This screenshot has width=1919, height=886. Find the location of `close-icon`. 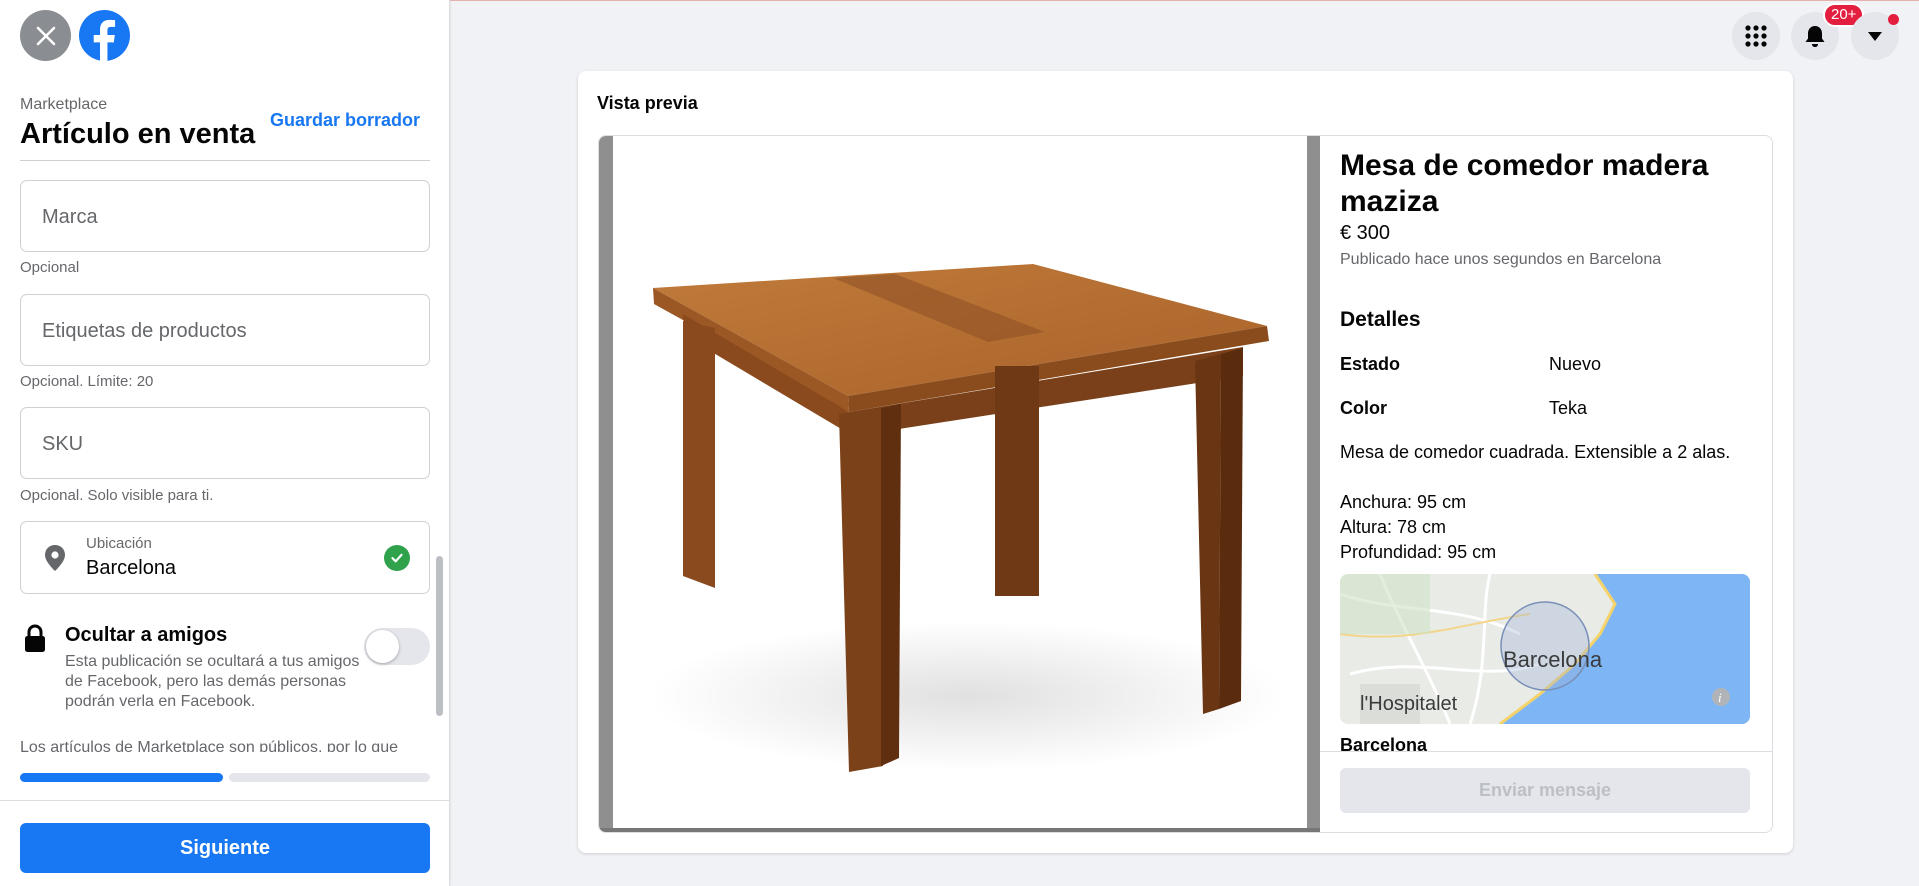

close-icon is located at coordinates (45, 35).